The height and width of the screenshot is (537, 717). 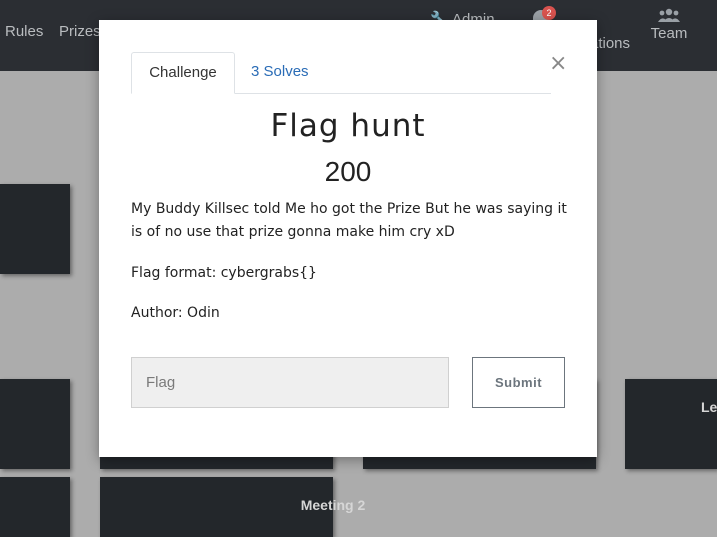 What do you see at coordinates (290, 382) in the screenshot?
I see `flag-input` at bounding box center [290, 382].